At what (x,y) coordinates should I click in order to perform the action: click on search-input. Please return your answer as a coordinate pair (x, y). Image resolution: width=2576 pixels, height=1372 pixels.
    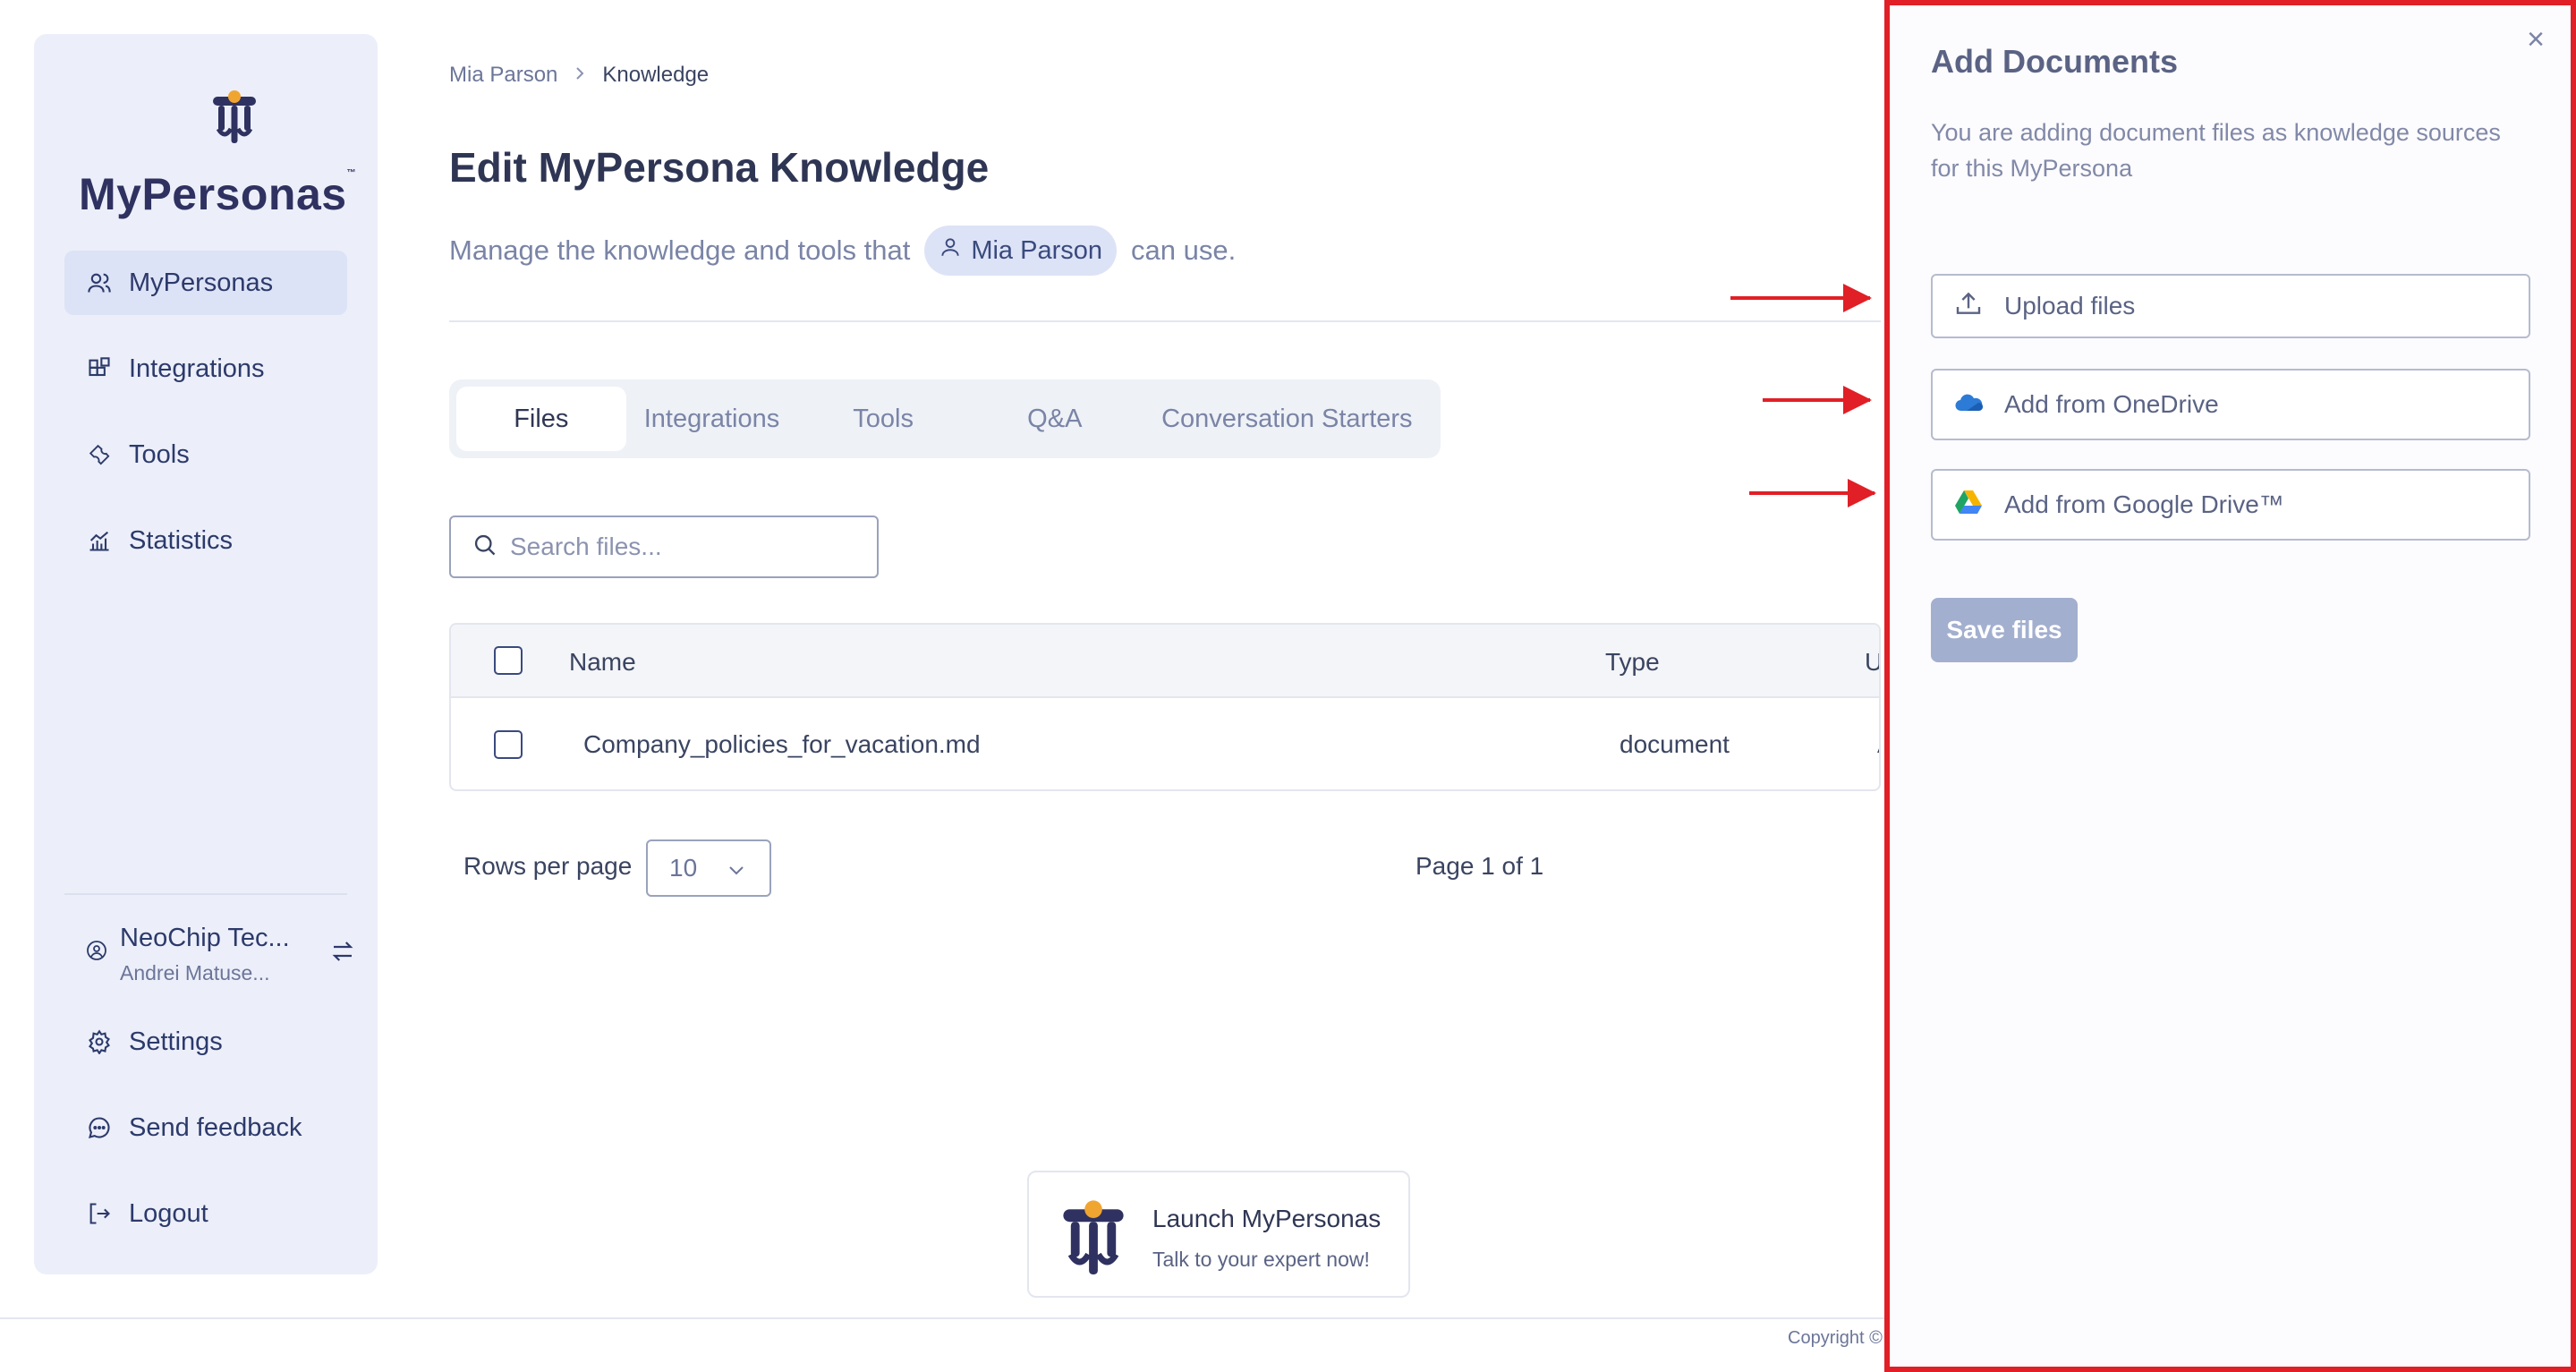
    Looking at the image, I should click on (689, 547).